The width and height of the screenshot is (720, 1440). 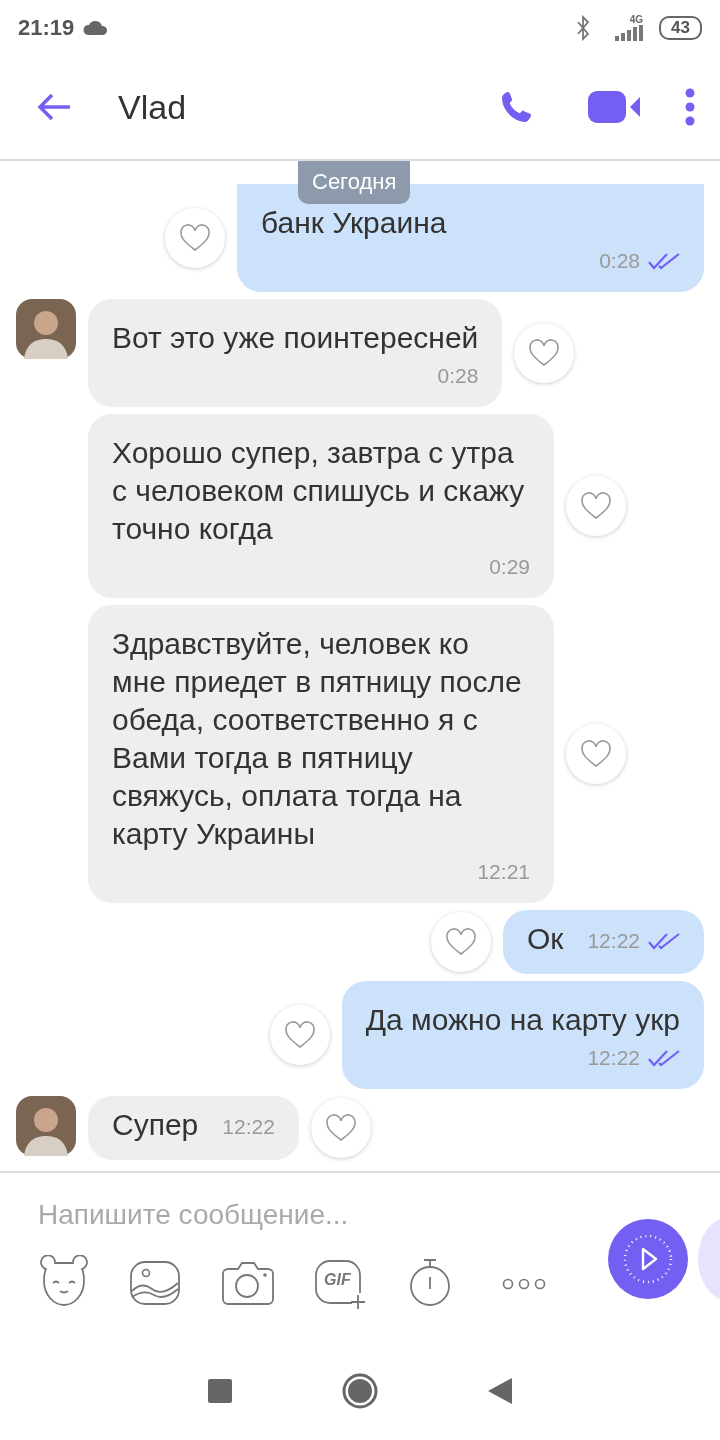 What do you see at coordinates (337, 1280) in the screenshot?
I see `gif-label: GIF` at bounding box center [337, 1280].